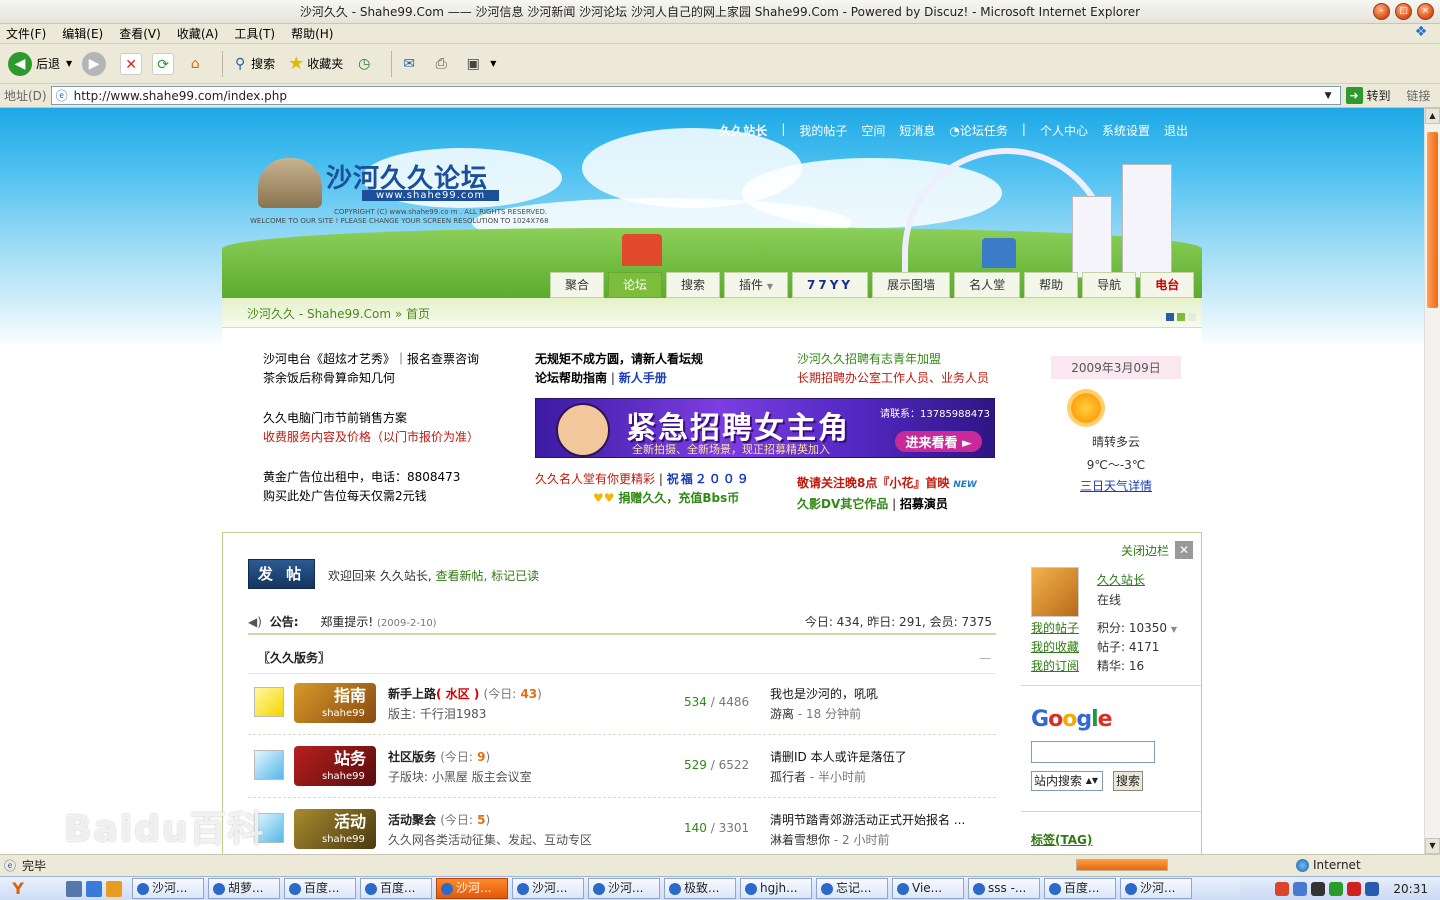 The image size is (1440, 900). I want to click on antivirus-icon, so click(1372, 889).